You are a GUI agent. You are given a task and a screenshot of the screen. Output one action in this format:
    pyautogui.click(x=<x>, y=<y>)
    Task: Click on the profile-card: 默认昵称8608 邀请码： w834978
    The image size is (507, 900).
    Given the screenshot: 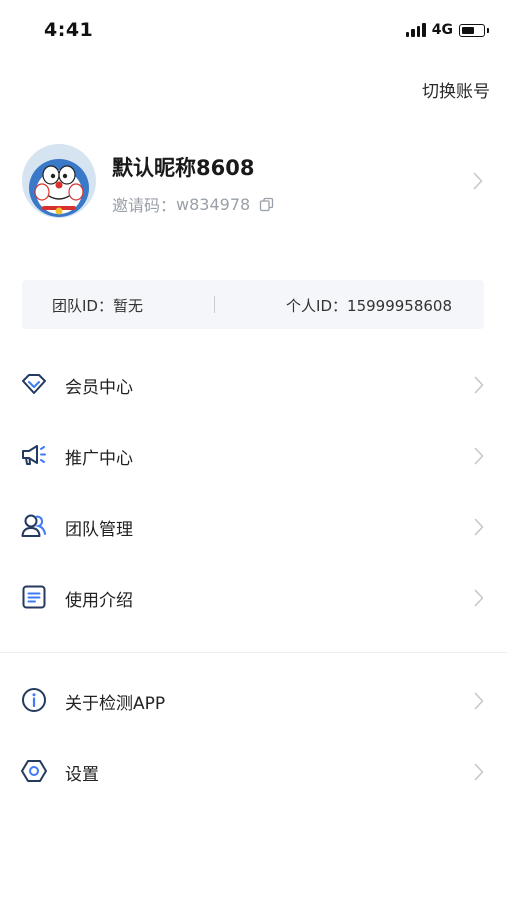 What is the action you would take?
    pyautogui.click(x=254, y=182)
    